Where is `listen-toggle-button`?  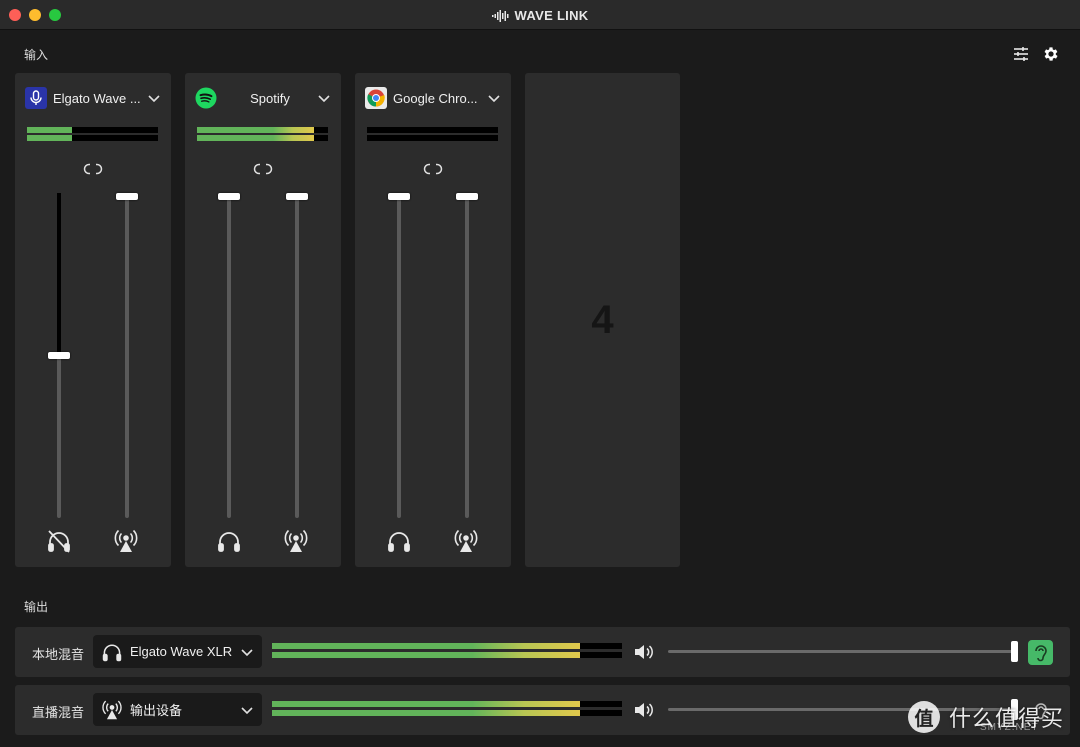
listen-toggle-button is located at coordinates (1040, 652).